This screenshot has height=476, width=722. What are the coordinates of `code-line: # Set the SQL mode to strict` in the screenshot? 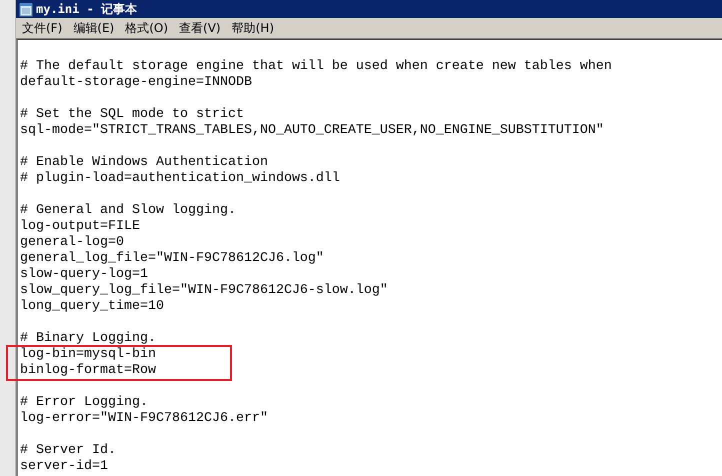 It's located at (132, 114).